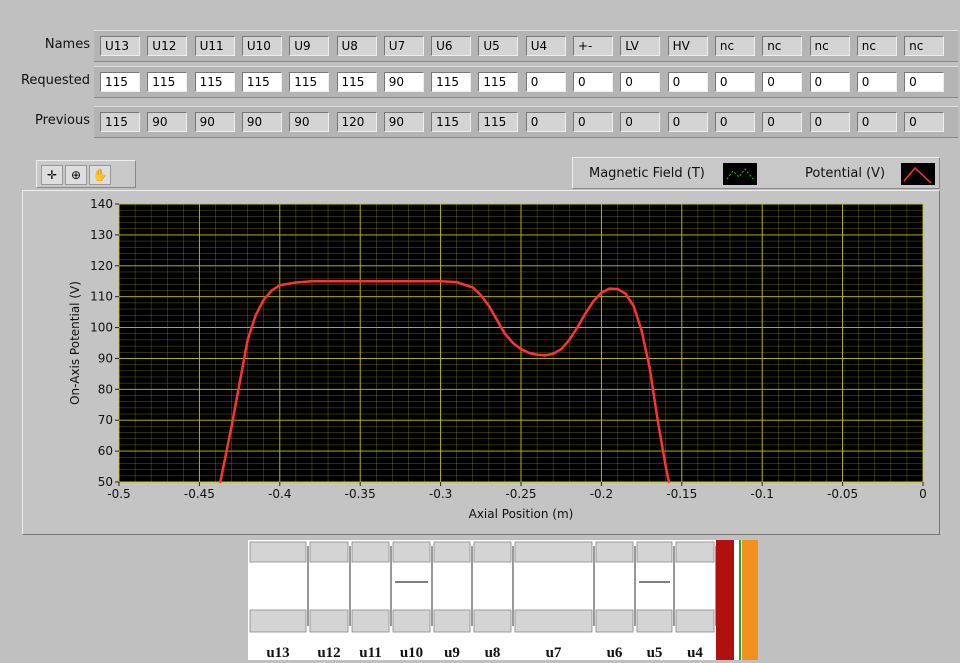  I want to click on y-tick-label: 80, so click(105, 389).